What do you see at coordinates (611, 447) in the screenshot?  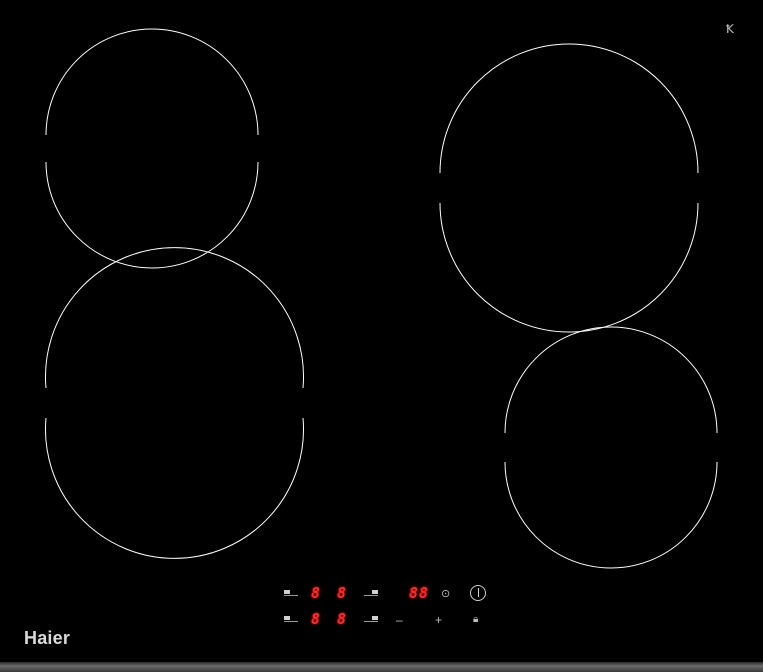 I see `cooking-zone-bottom-right` at bounding box center [611, 447].